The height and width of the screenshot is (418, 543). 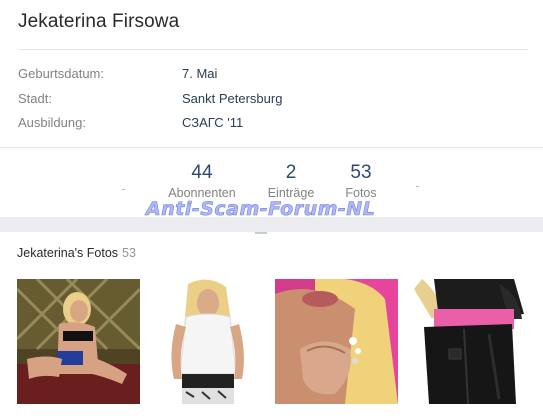 I want to click on info-label: Ausbildung:, so click(x=52, y=122).